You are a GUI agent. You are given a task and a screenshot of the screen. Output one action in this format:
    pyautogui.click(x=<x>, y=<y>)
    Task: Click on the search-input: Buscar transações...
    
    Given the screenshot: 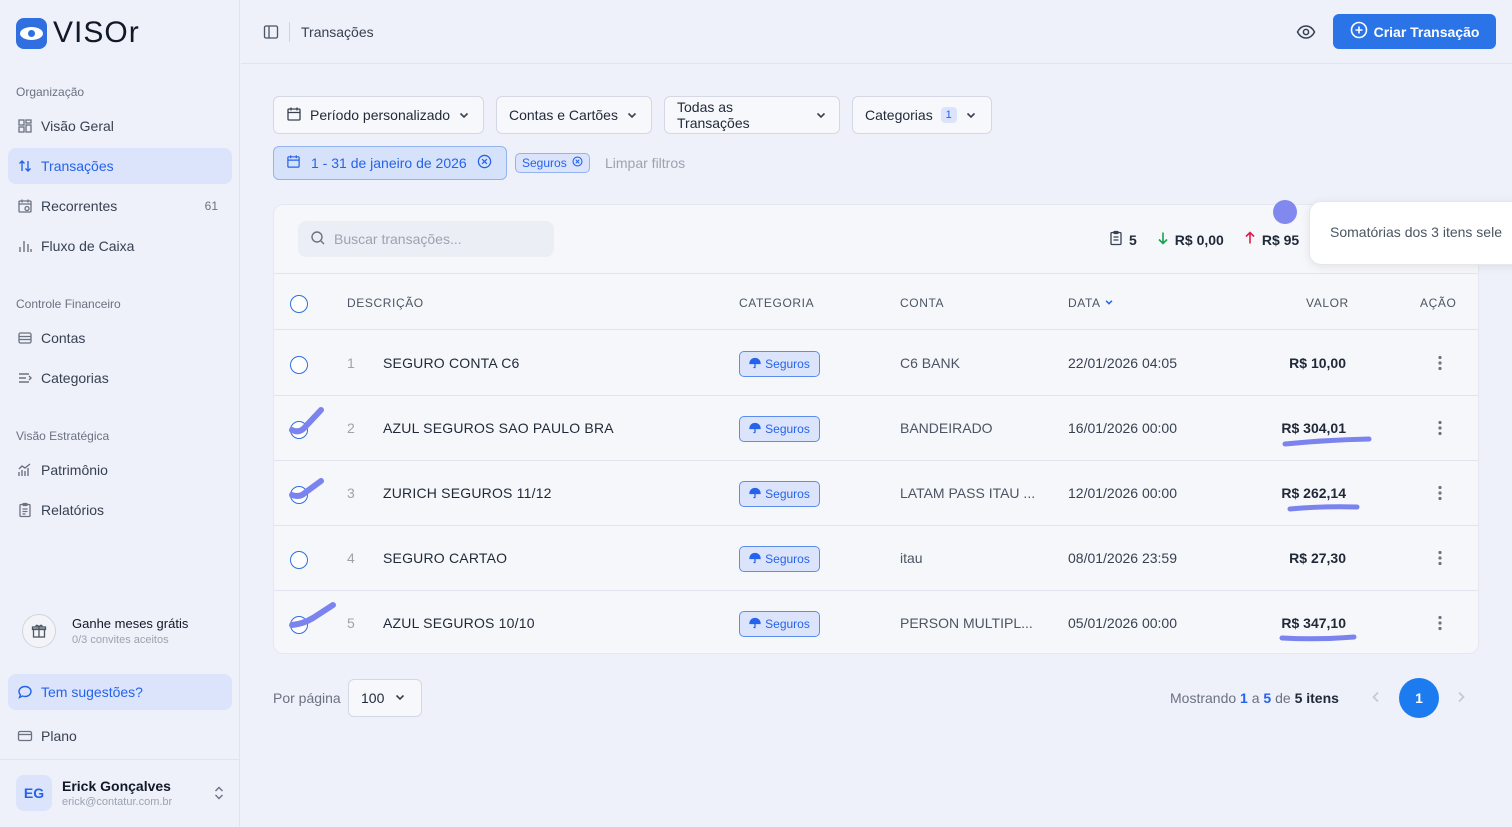 What is the action you would take?
    pyautogui.click(x=426, y=239)
    